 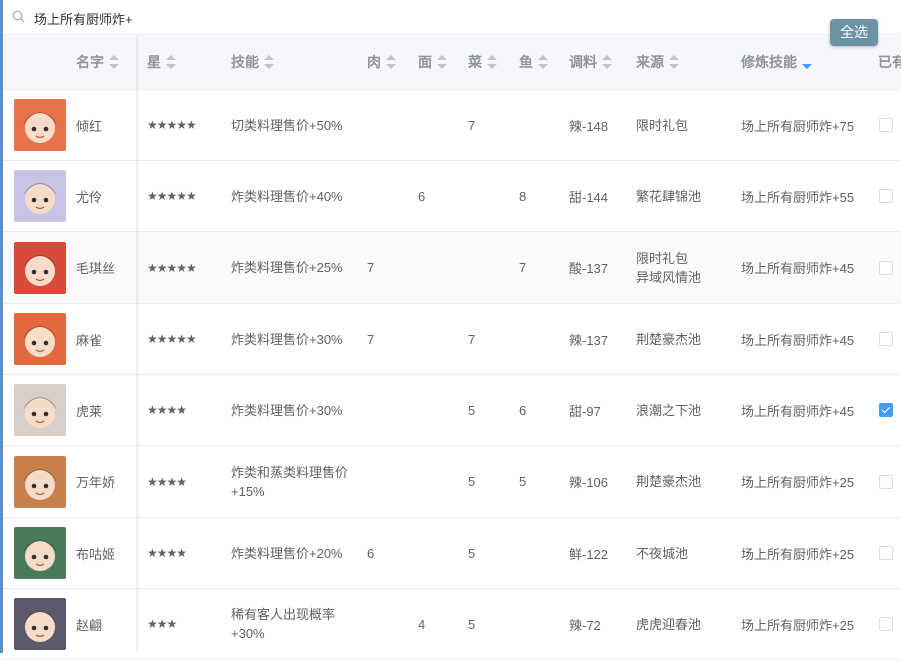 I want to click on cell-veg-text: 7, so click(x=472, y=125).